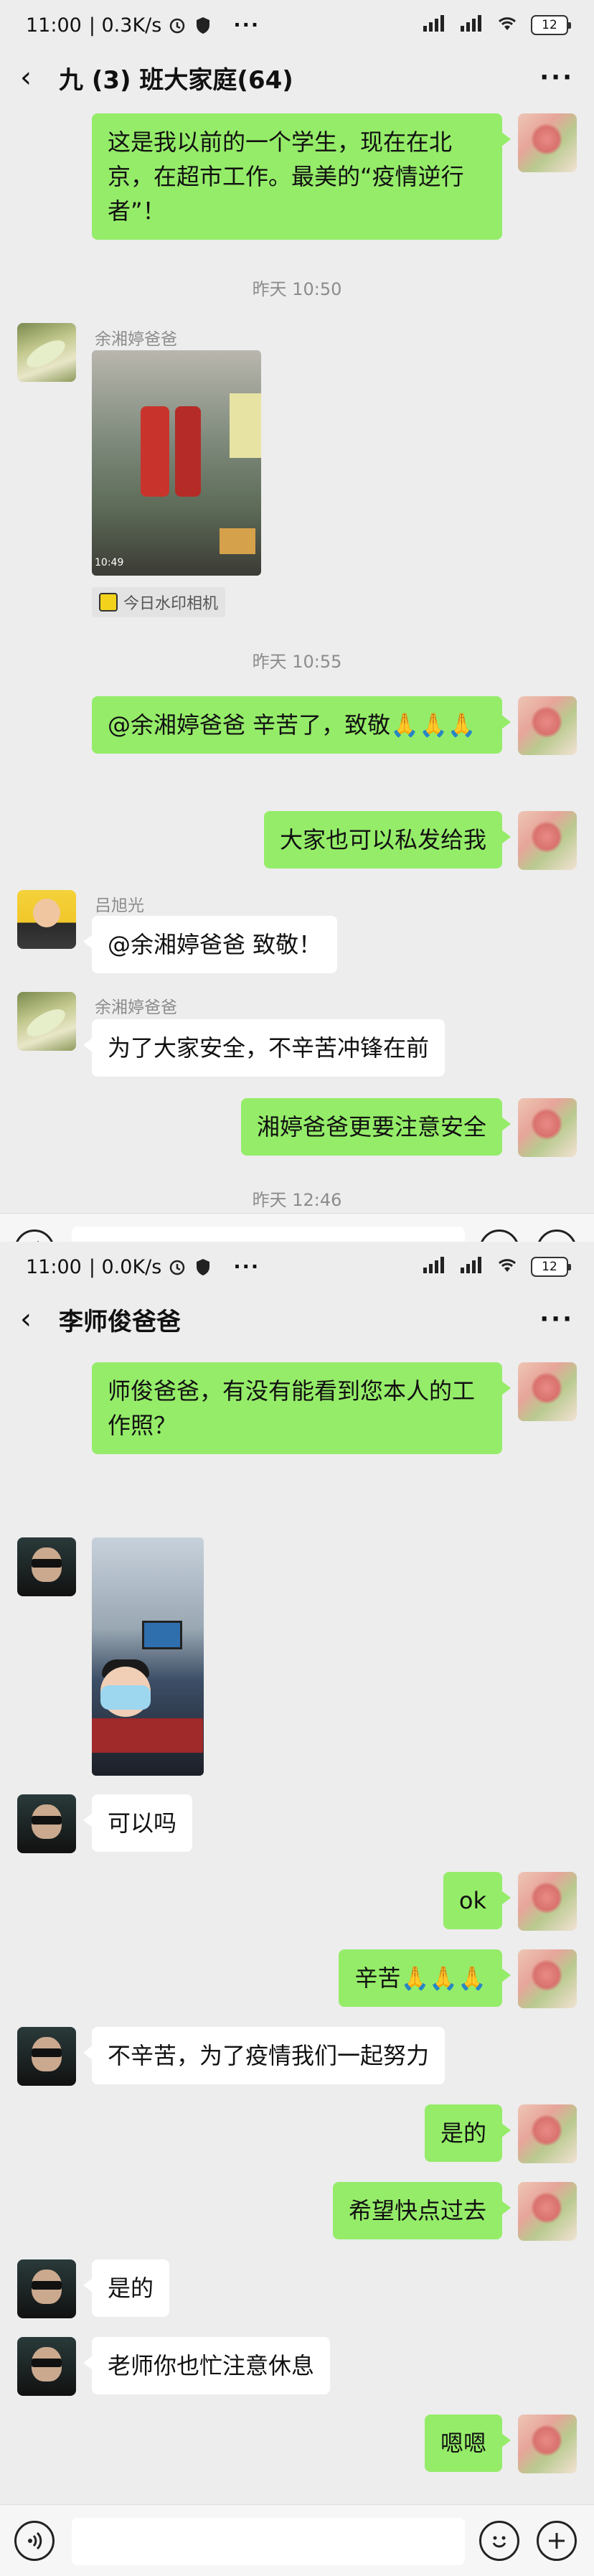 This screenshot has width=594, height=2576. I want to click on chat-header: ‹ 九 (3) 班大家庭(64) ···, so click(297, 78).